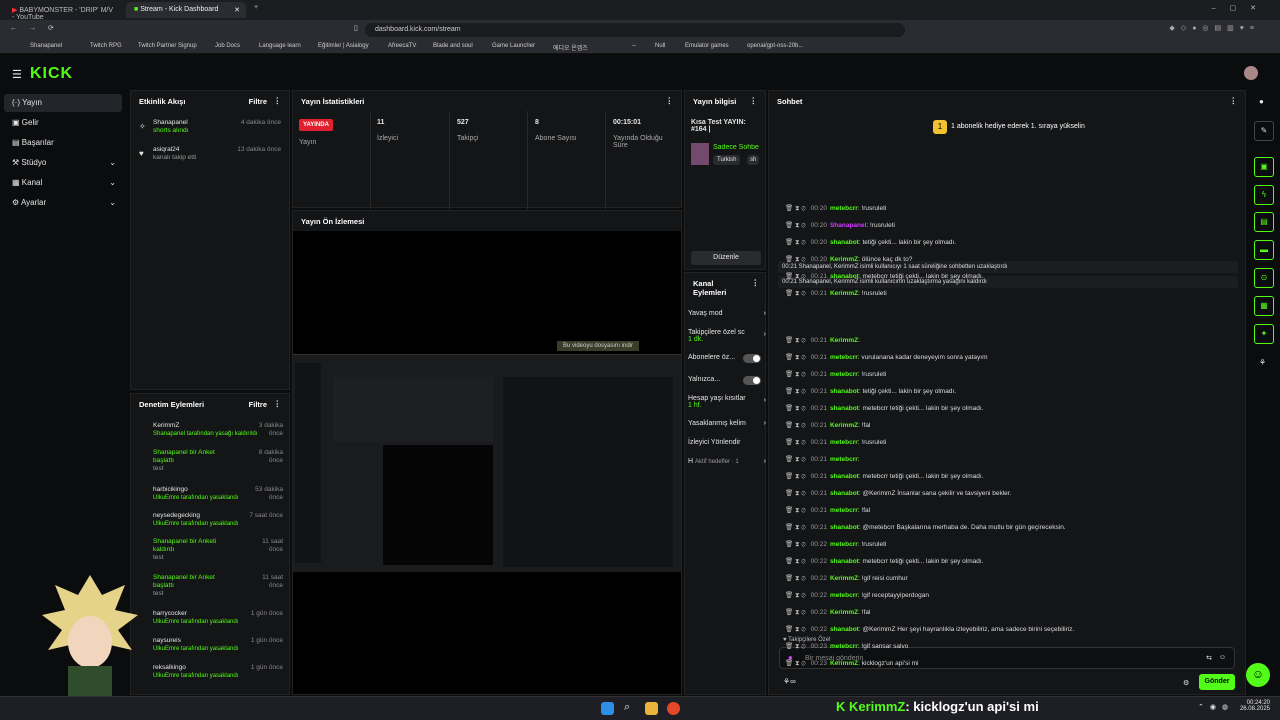  What do you see at coordinates (827, 510) in the screenshot?
I see `chat-message: 🗑 ⧗ ⊘ 00:21 metebcrr: !fal` at bounding box center [827, 510].